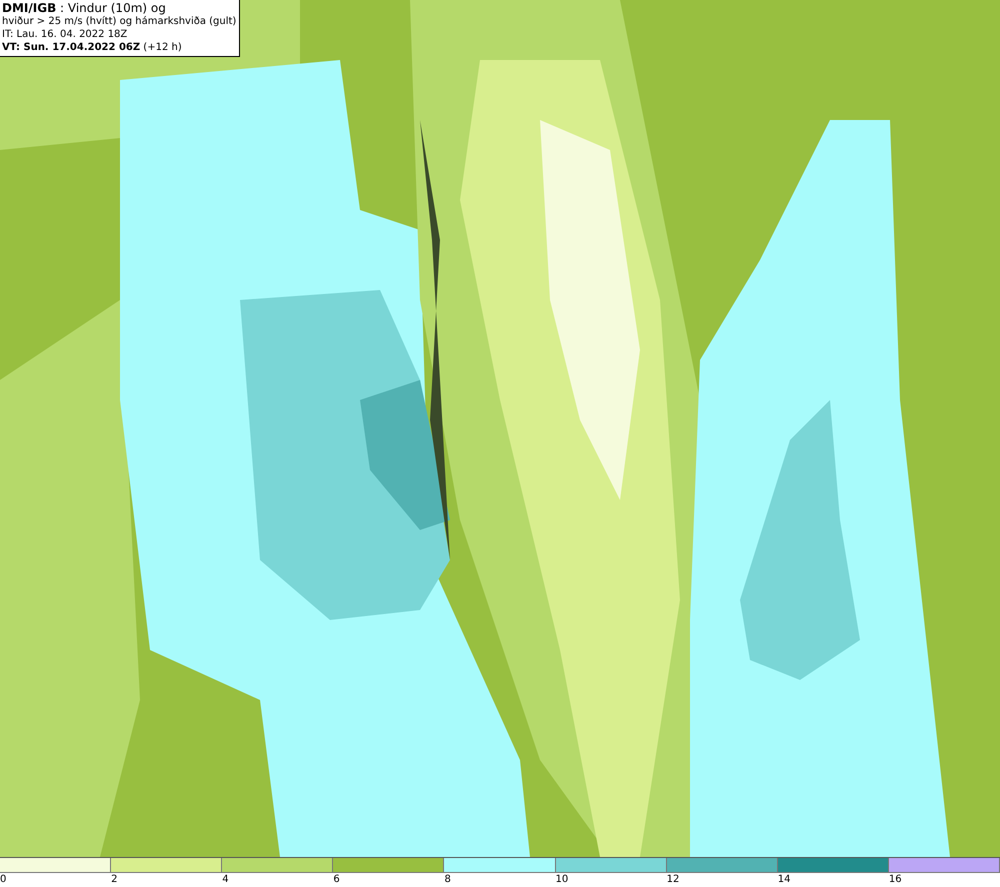  I want to click on legend-label: 12, so click(673, 879).